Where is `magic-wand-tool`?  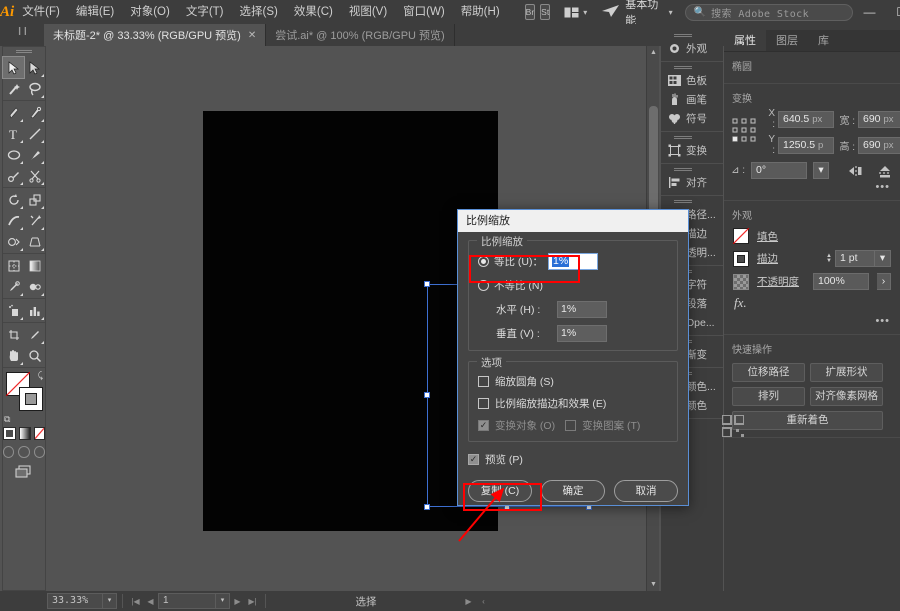
magic-wand-tool is located at coordinates (13, 88).